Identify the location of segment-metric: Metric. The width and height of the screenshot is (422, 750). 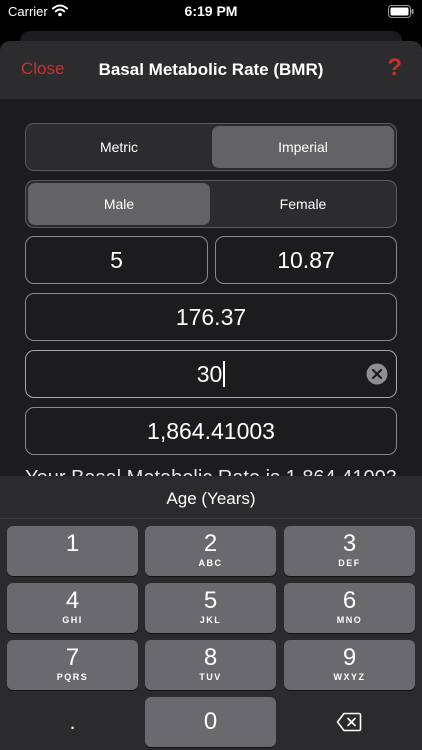
(119, 147).